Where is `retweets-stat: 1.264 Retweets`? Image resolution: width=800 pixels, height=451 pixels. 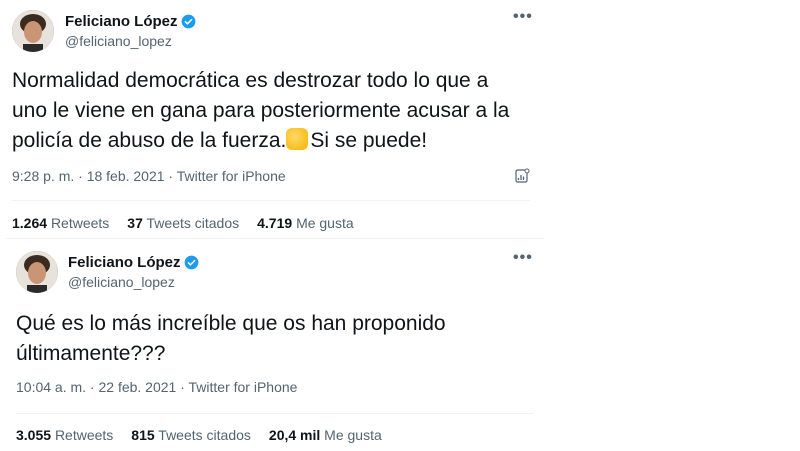 retweets-stat: 1.264 Retweets is located at coordinates (60, 223).